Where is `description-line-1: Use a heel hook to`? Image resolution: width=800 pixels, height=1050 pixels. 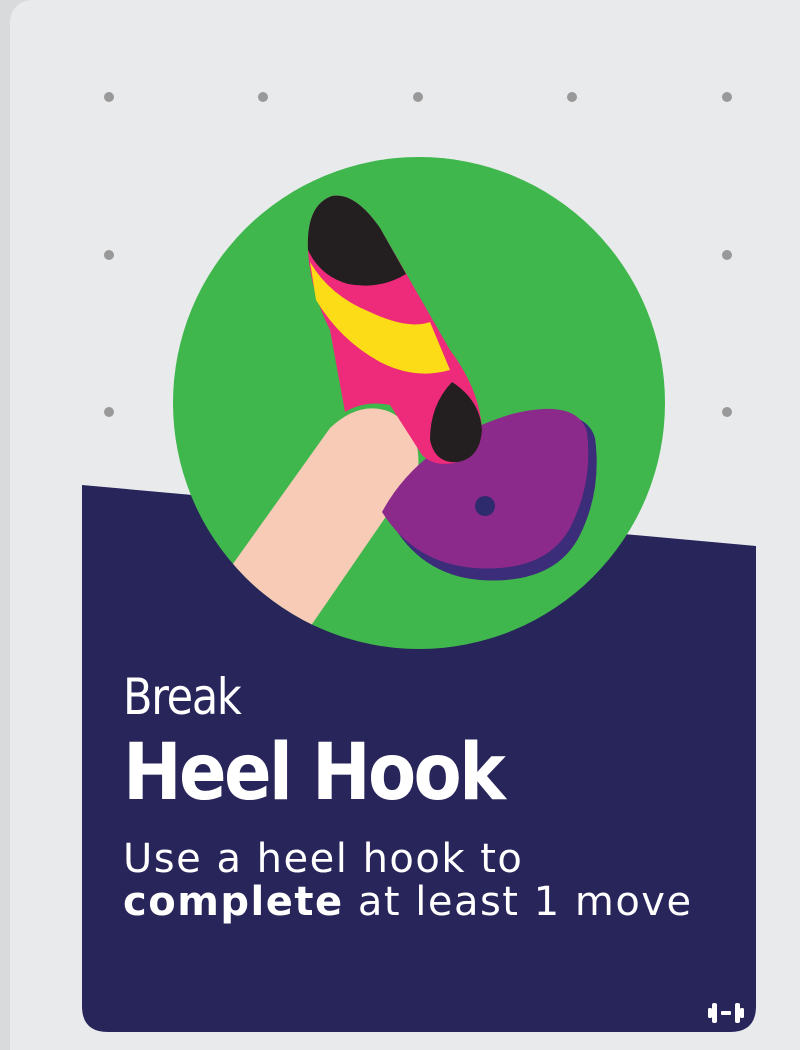 description-line-1: Use a heel hook to is located at coordinates (323, 859).